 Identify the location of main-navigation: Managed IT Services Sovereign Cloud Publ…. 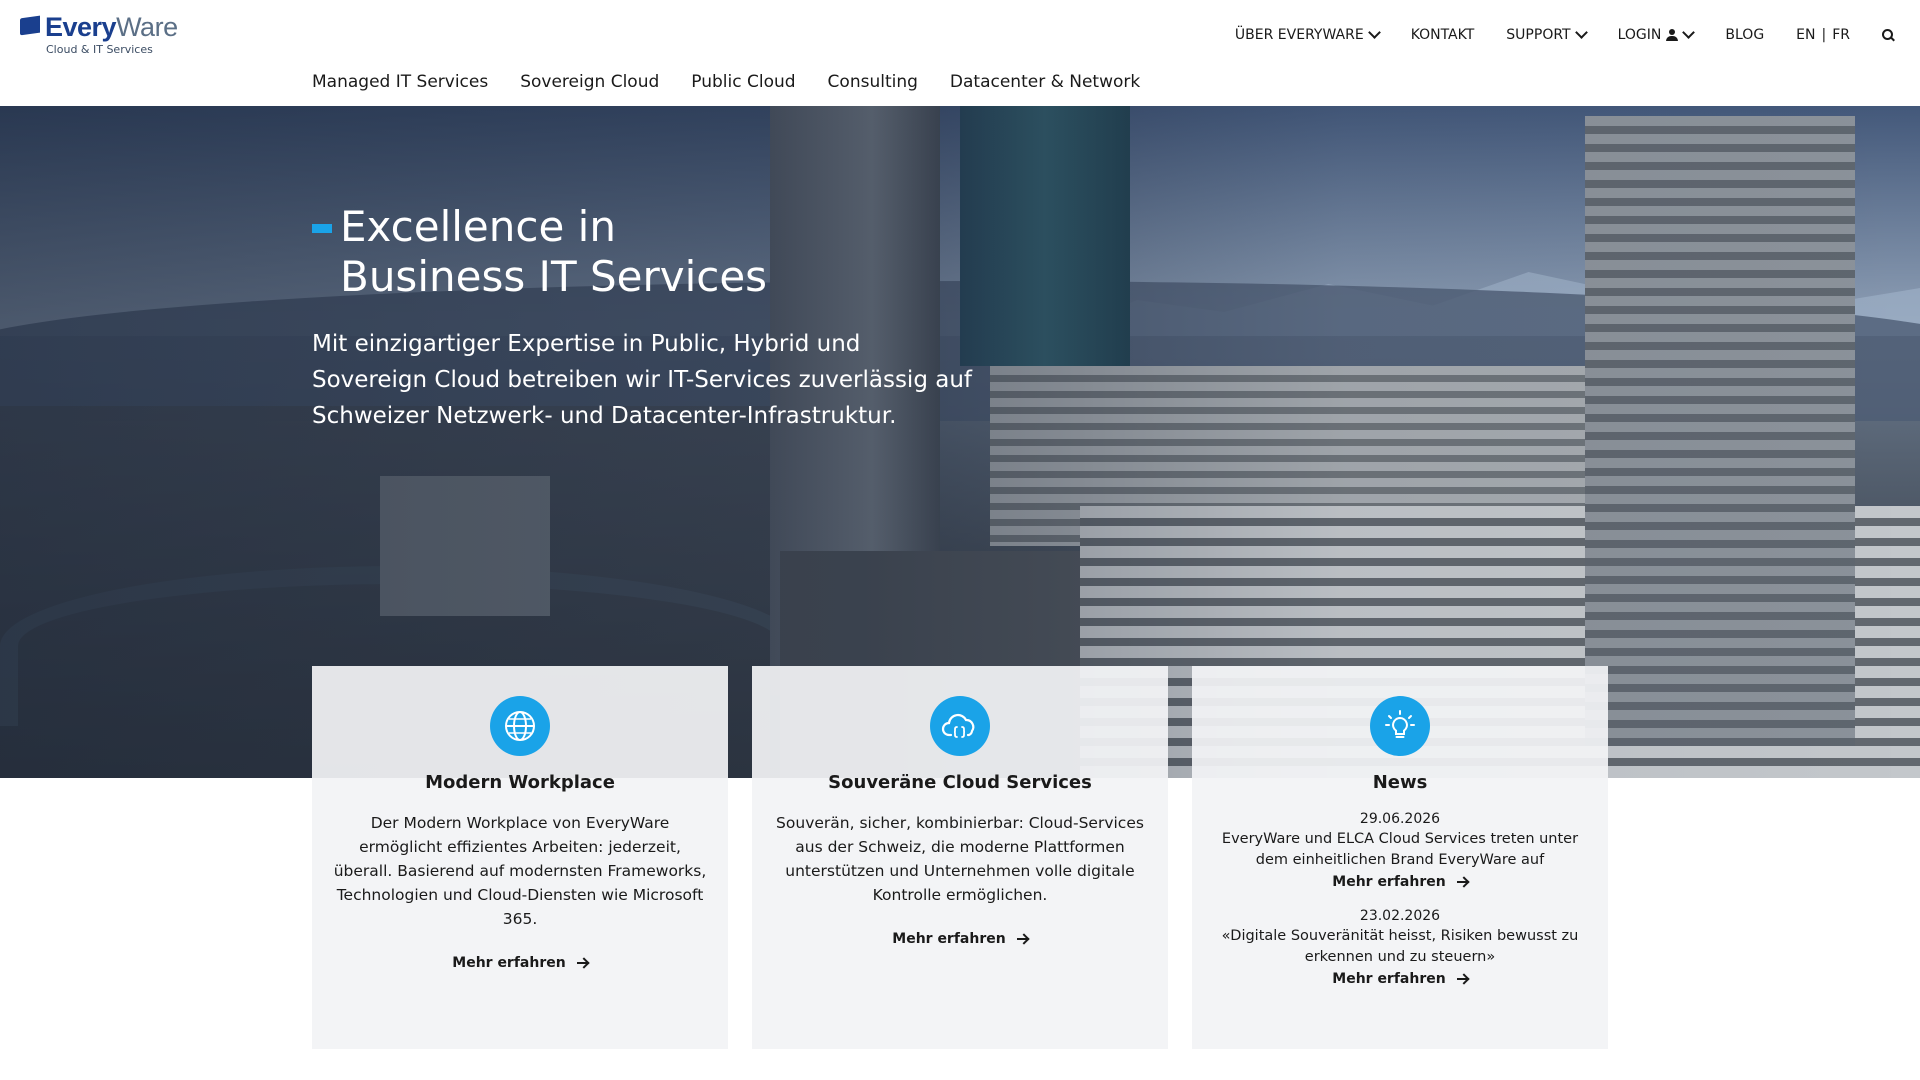
(742, 82).